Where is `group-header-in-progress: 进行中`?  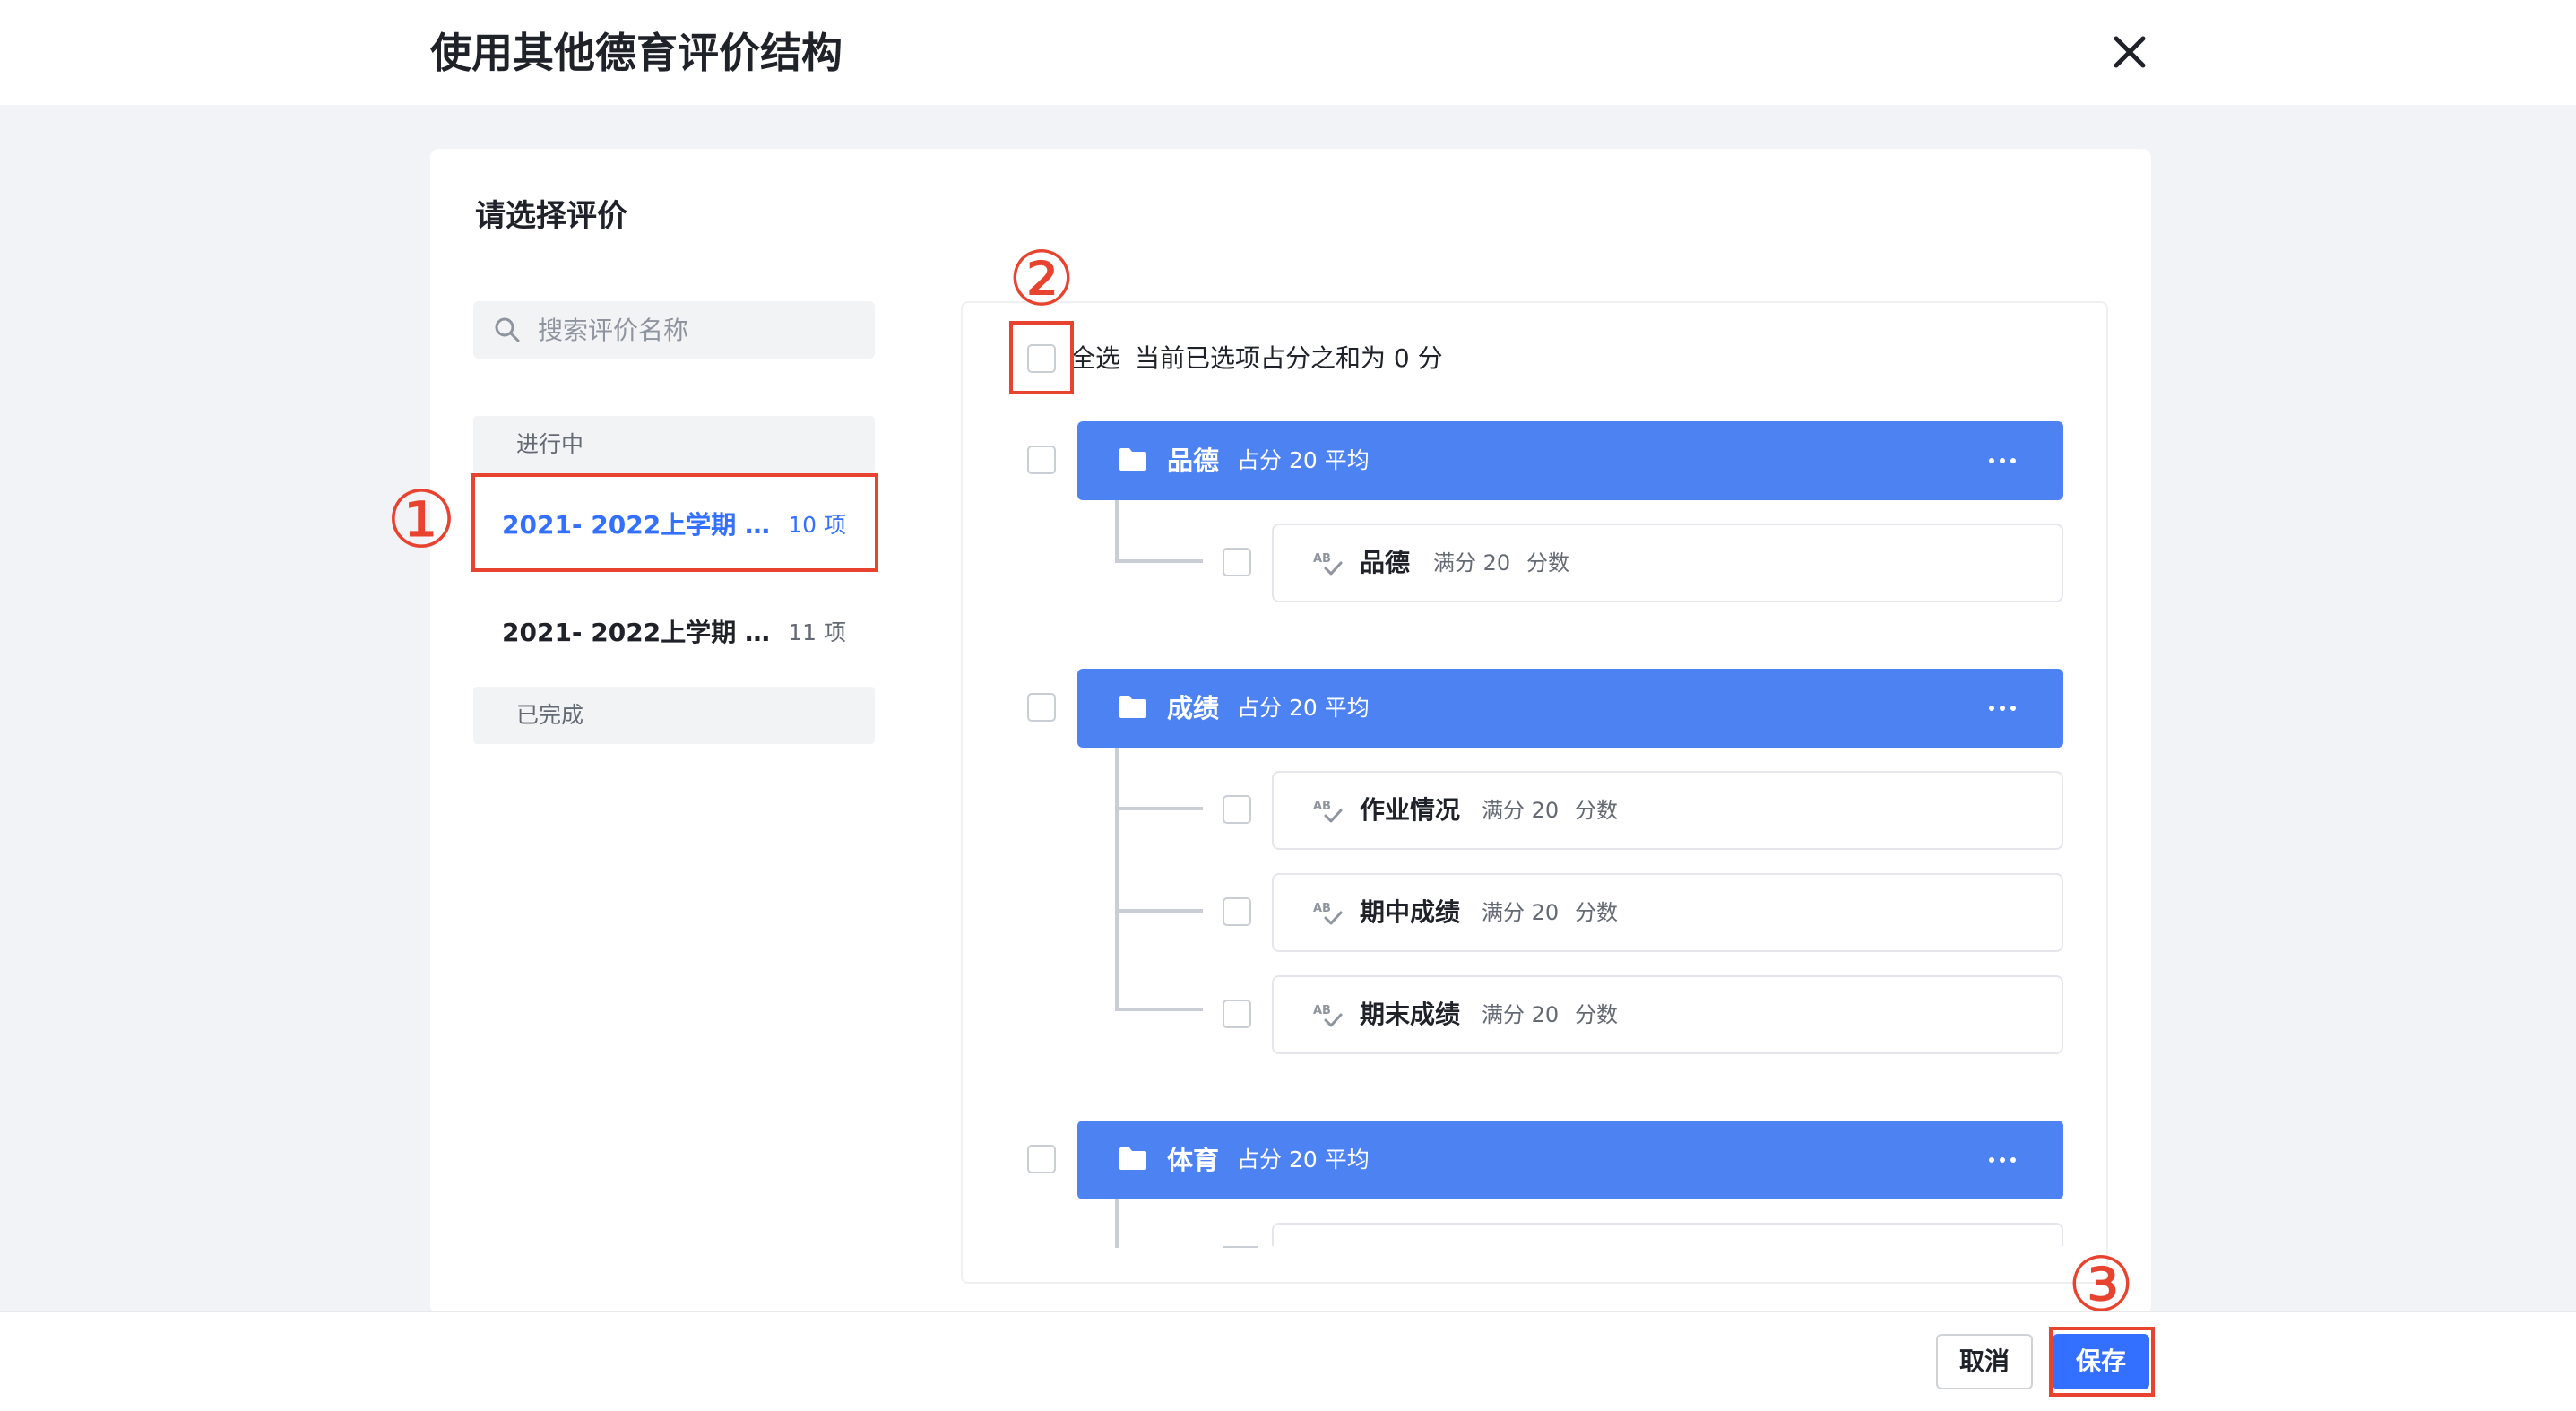 group-header-in-progress: 进行中 is located at coordinates (674, 444).